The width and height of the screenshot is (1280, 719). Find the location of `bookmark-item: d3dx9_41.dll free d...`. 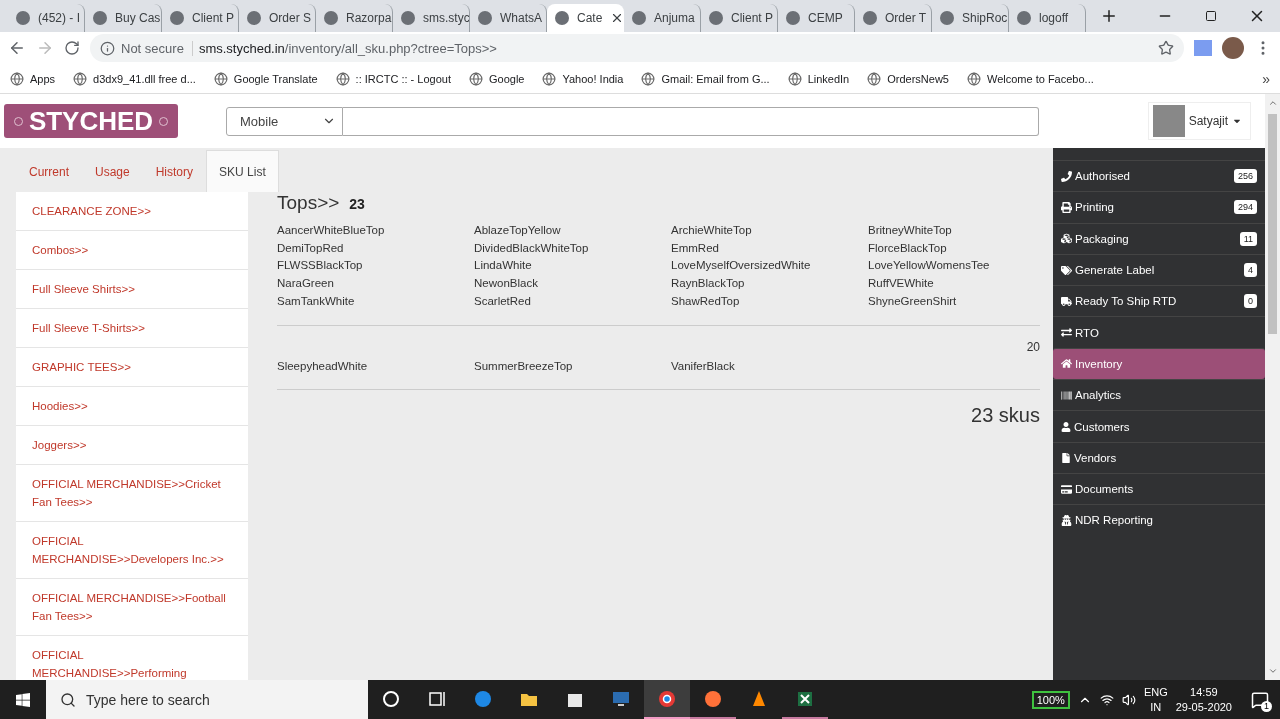

bookmark-item: d3dx9_41.dll free d... is located at coordinates (134, 78).